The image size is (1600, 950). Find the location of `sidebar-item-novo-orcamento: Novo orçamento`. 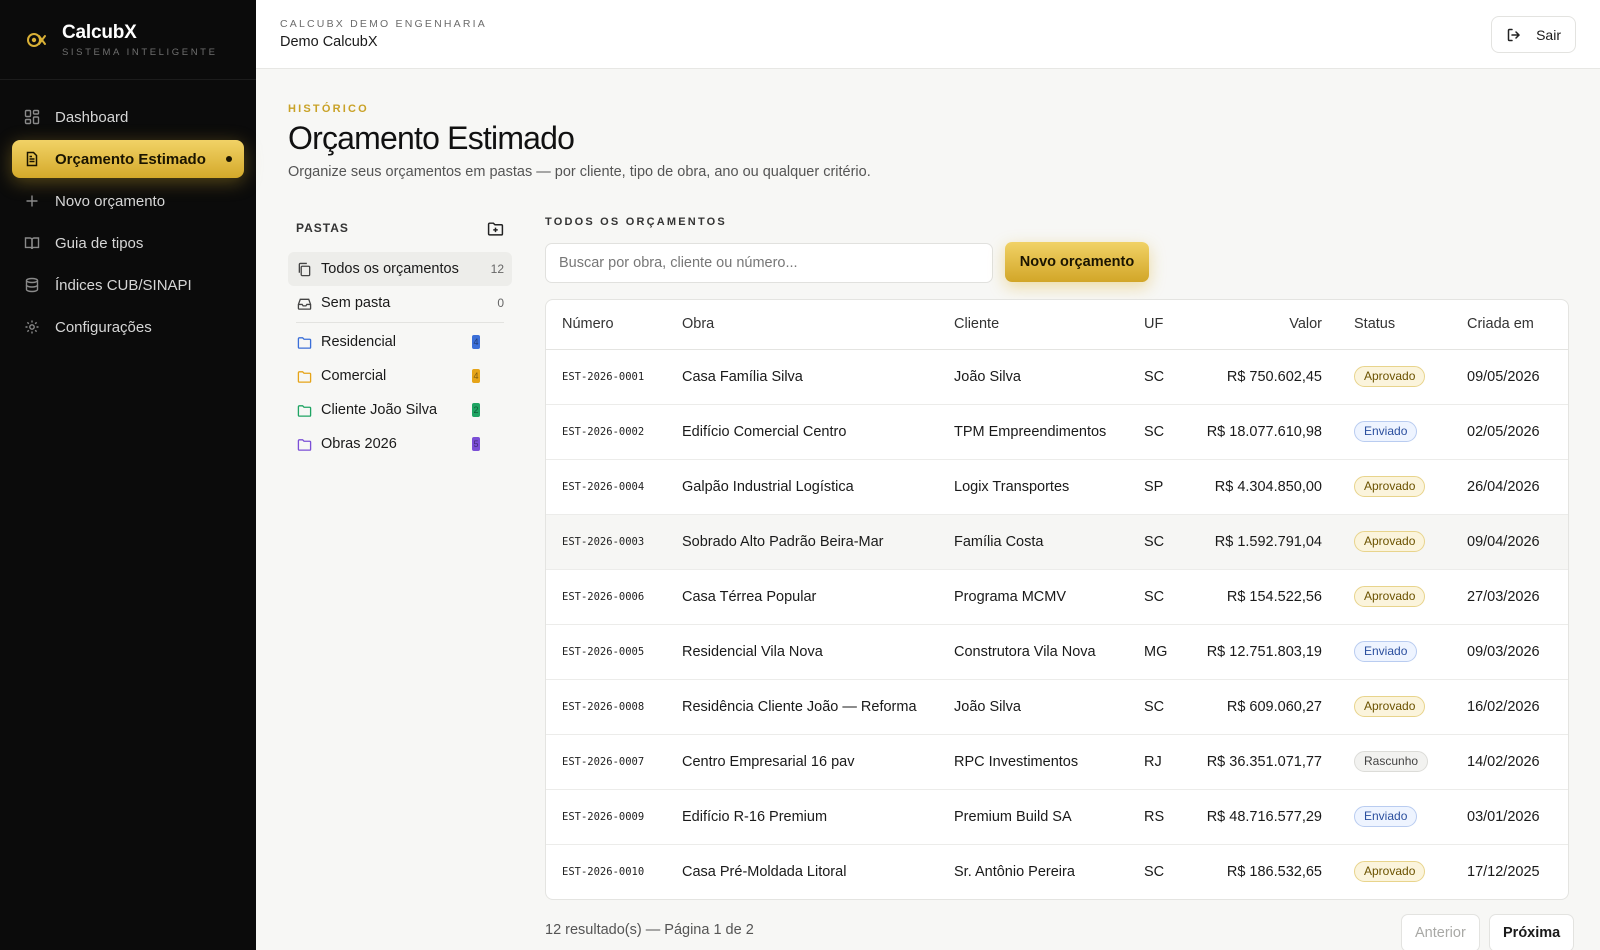

sidebar-item-novo-orcamento: Novo orçamento is located at coordinates (128, 201).